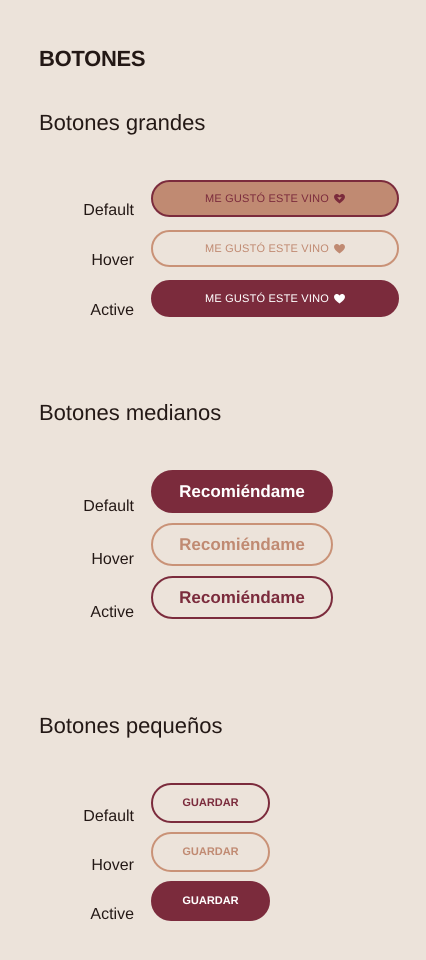 The height and width of the screenshot is (960, 426). Describe the element at coordinates (92, 59) in the screenshot. I see `page-heading: BOTONES` at that location.